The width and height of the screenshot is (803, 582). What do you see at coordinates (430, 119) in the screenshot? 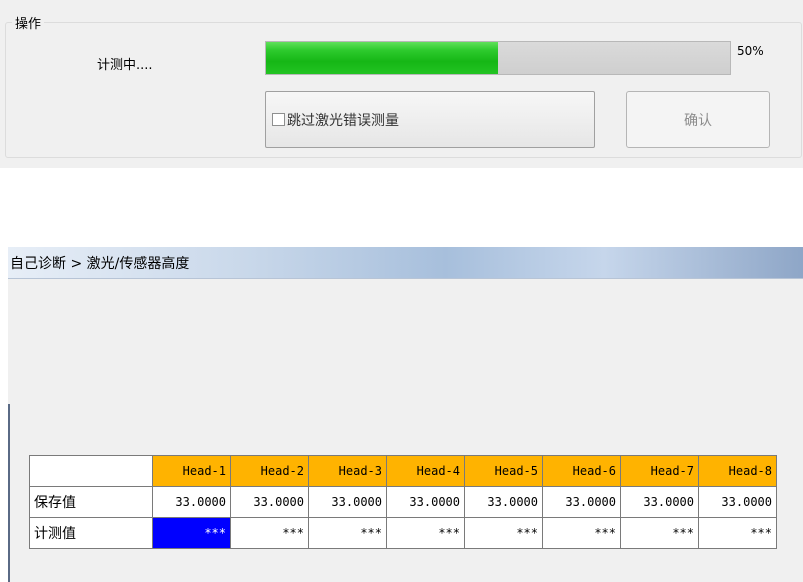
I see `skip-laser-error-button: 跳过激光错误测量` at bounding box center [430, 119].